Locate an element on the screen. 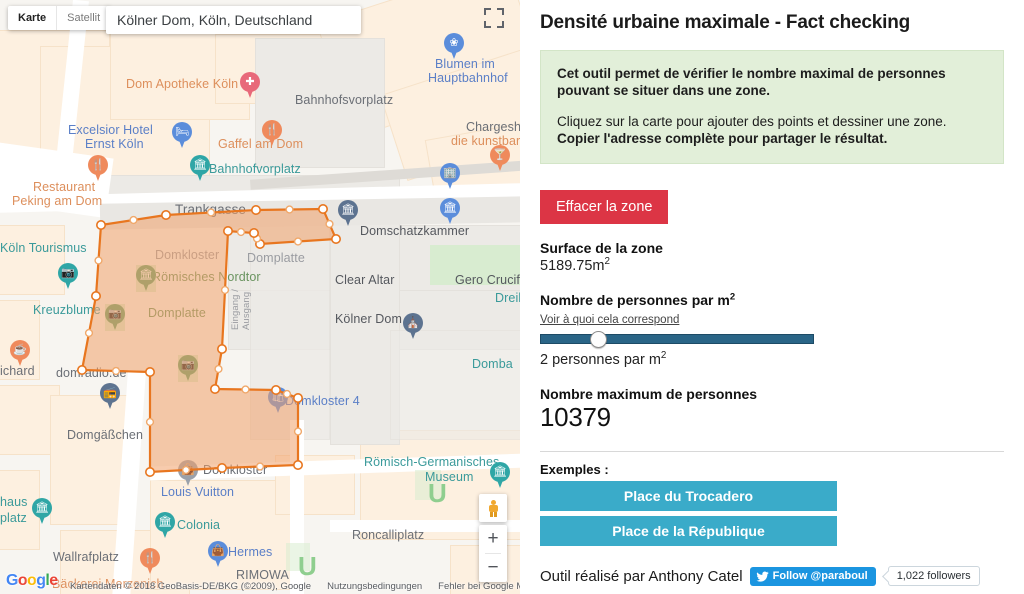 Image resolution: width=1024 pixels, height=594 pixels. map-label: Excelsior Hotel is located at coordinates (110, 130).